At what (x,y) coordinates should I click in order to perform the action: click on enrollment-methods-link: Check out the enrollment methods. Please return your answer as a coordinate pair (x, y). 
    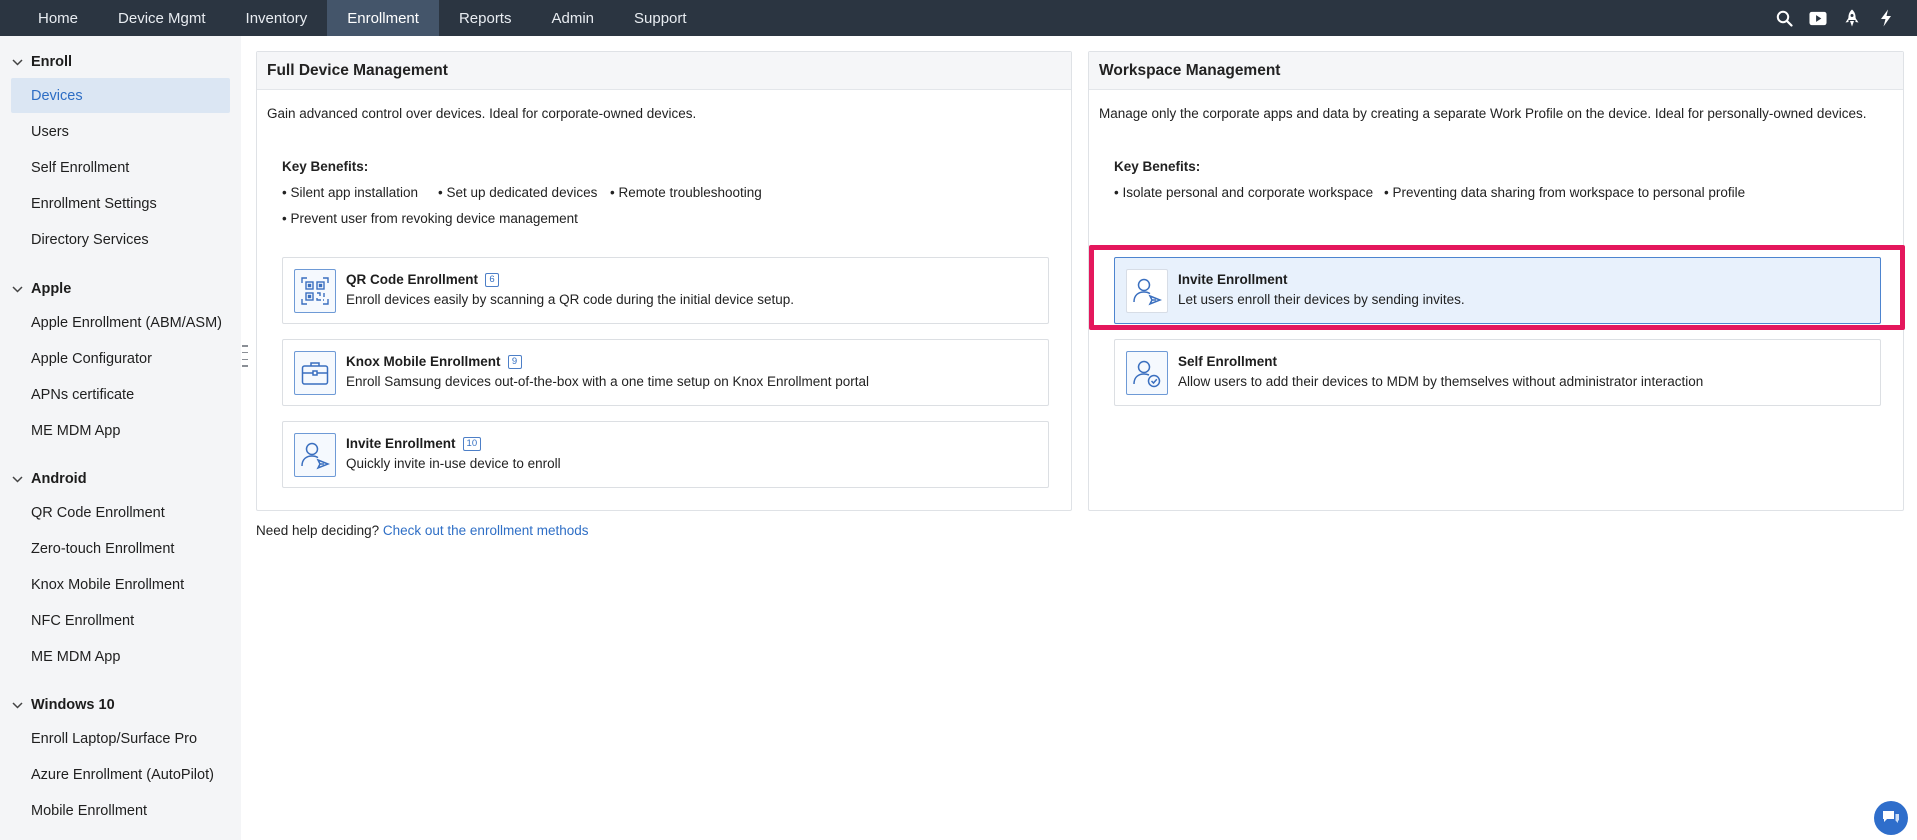
    Looking at the image, I should click on (486, 530).